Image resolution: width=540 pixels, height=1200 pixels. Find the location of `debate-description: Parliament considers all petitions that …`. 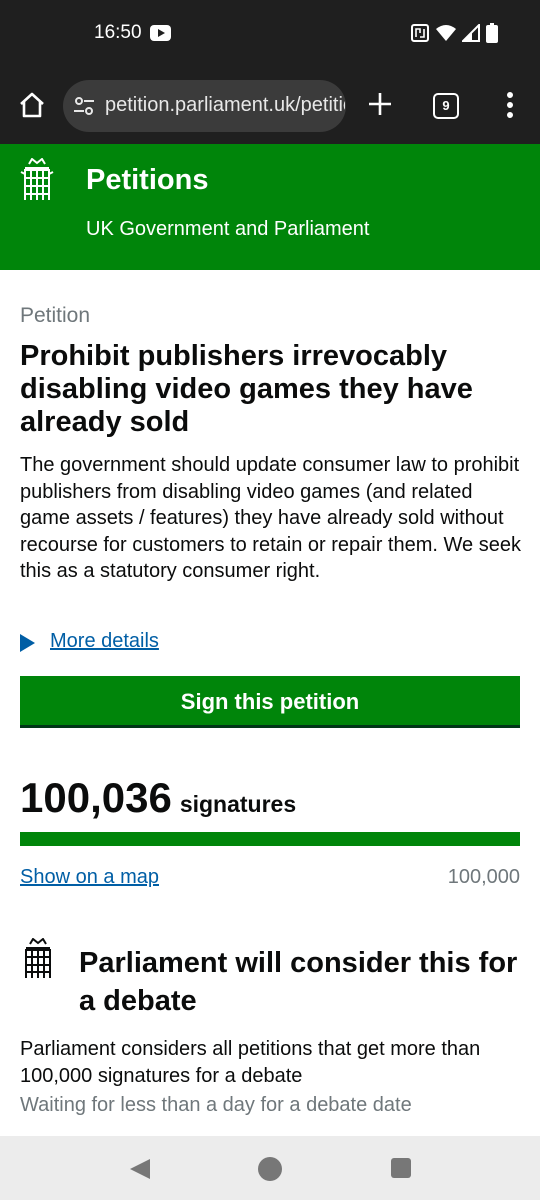

debate-description: Parliament considers all petitions that … is located at coordinates (250, 1062).